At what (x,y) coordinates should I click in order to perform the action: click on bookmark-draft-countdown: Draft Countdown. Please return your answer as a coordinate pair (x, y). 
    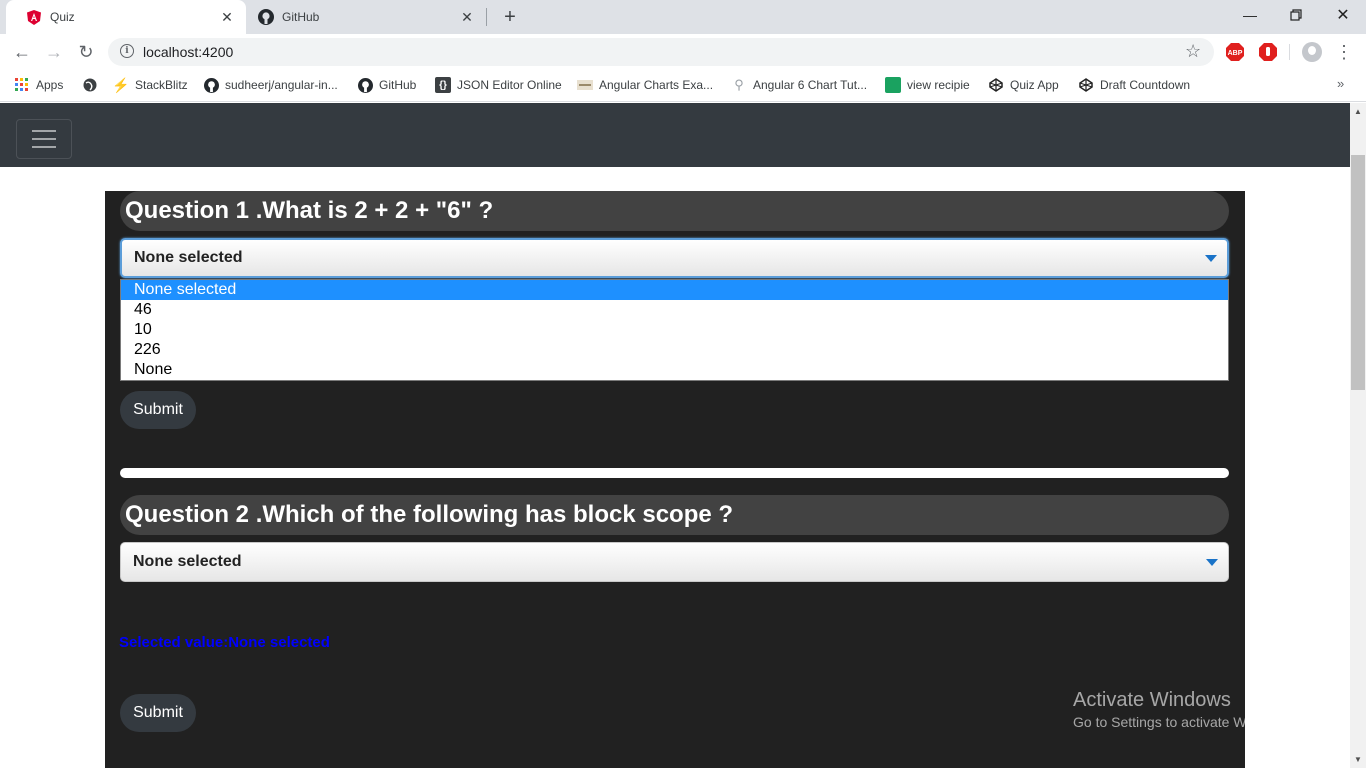
    Looking at the image, I should click on (1134, 85).